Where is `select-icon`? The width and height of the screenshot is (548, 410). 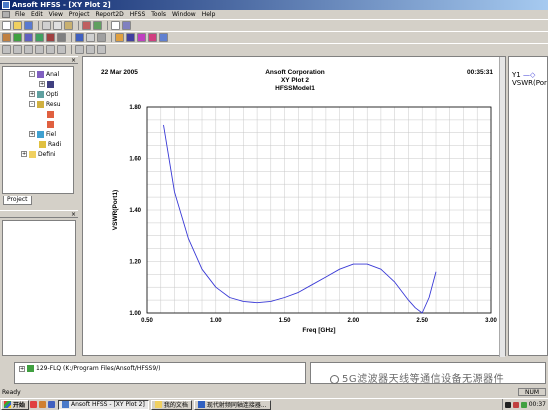 select-icon is located at coordinates (6, 49).